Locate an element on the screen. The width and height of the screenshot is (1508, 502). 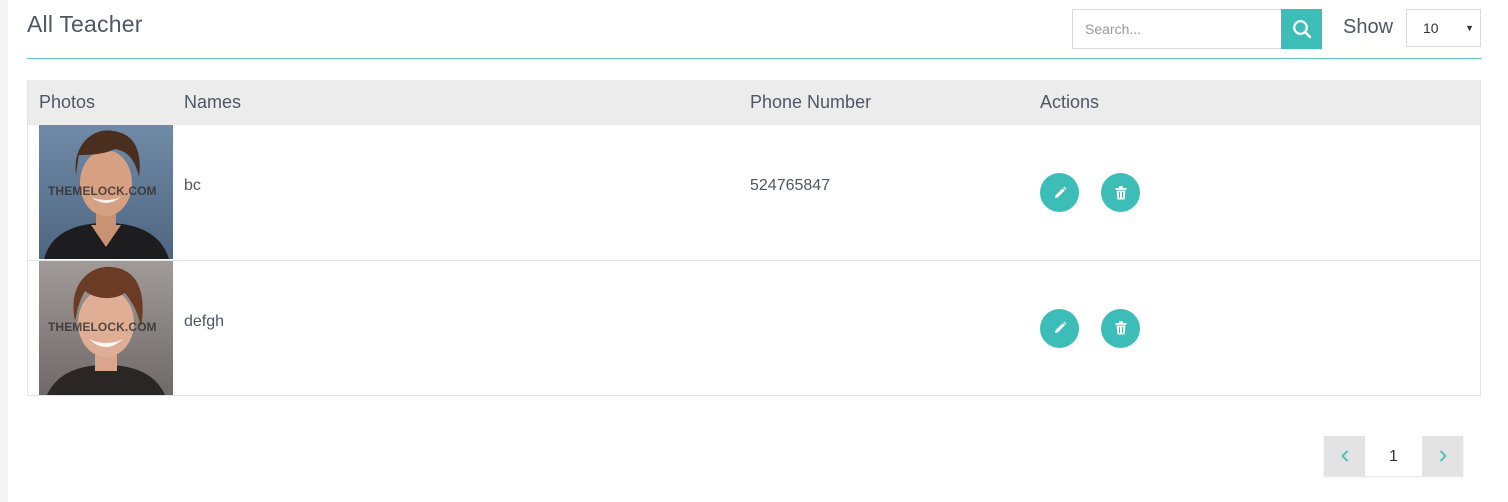
name-cell: defgh is located at coordinates (204, 321).